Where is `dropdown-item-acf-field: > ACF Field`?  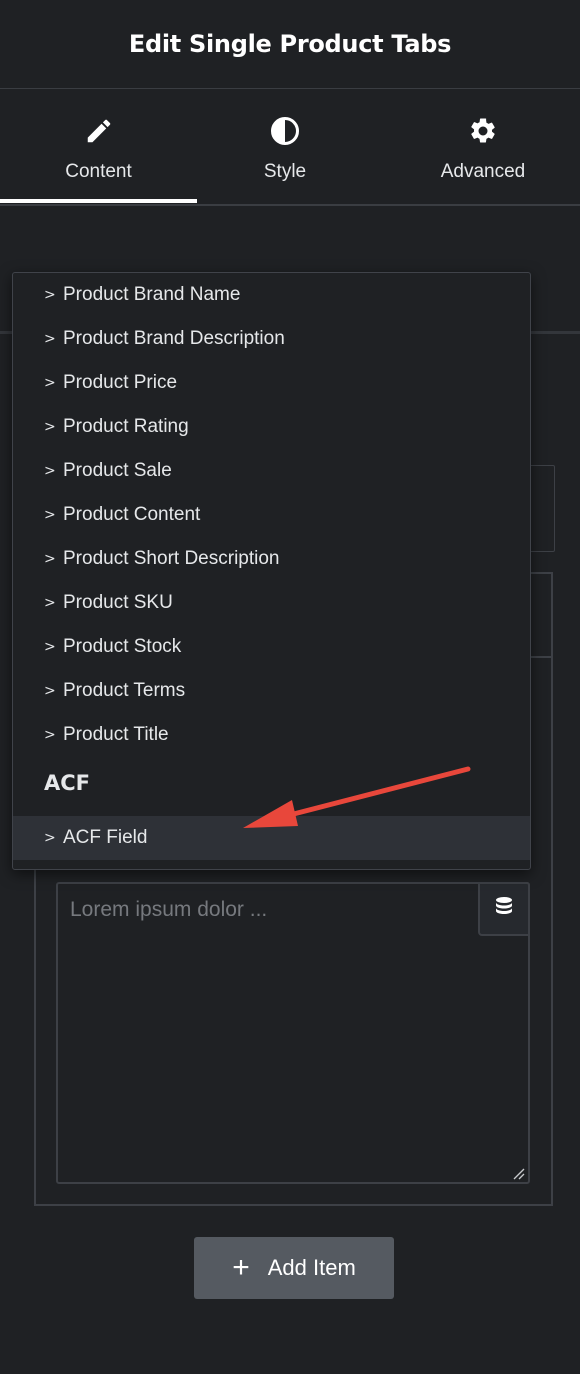 dropdown-item-acf-field: > ACF Field is located at coordinates (271, 838).